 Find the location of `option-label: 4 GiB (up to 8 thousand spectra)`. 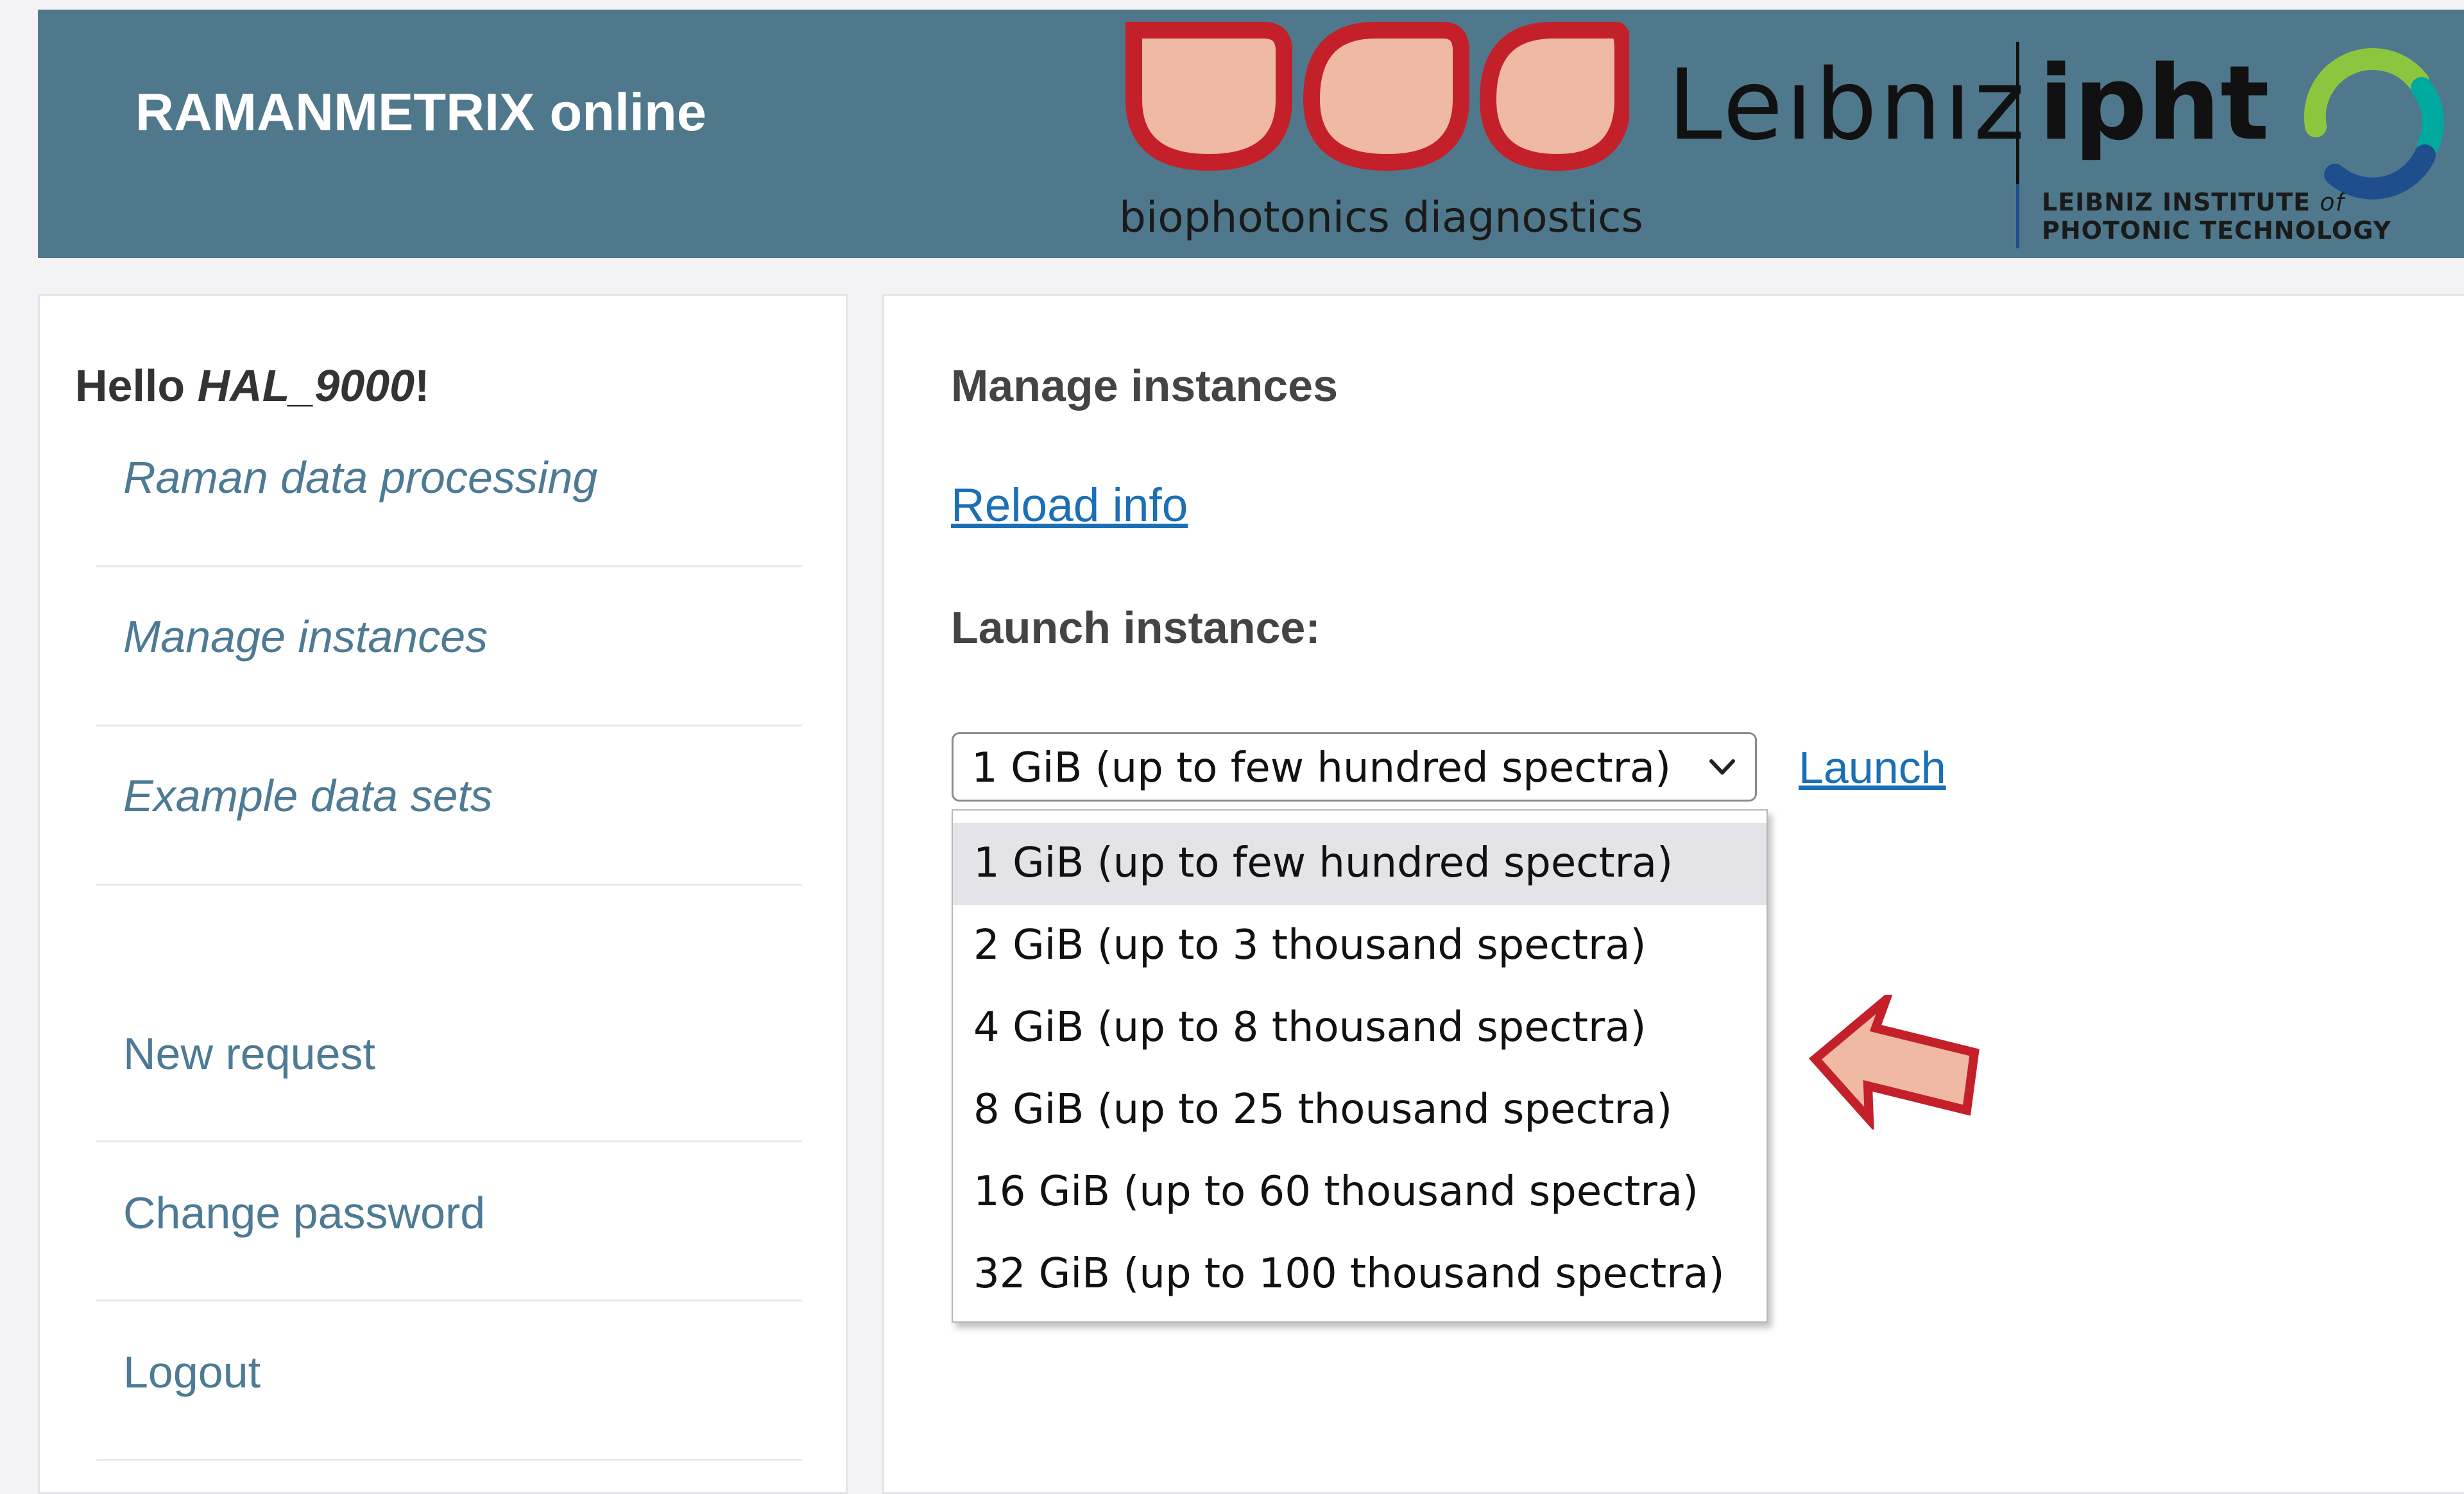

option-label: 4 GiB (up to 8 thousand spectra) is located at coordinates (1310, 1027).